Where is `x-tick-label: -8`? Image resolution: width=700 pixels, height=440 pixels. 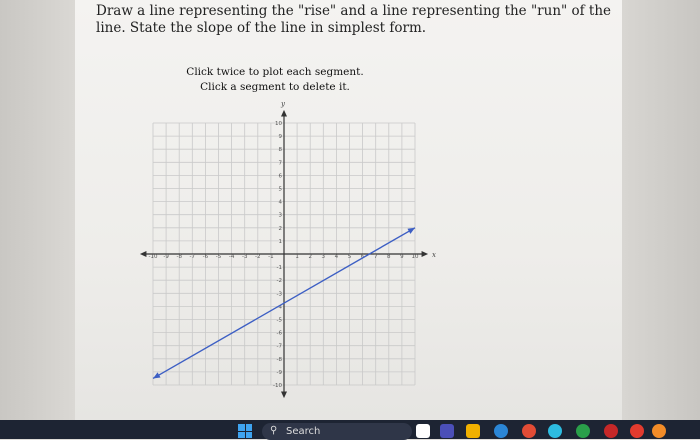 x-tick-label: -8 is located at coordinates (179, 257).